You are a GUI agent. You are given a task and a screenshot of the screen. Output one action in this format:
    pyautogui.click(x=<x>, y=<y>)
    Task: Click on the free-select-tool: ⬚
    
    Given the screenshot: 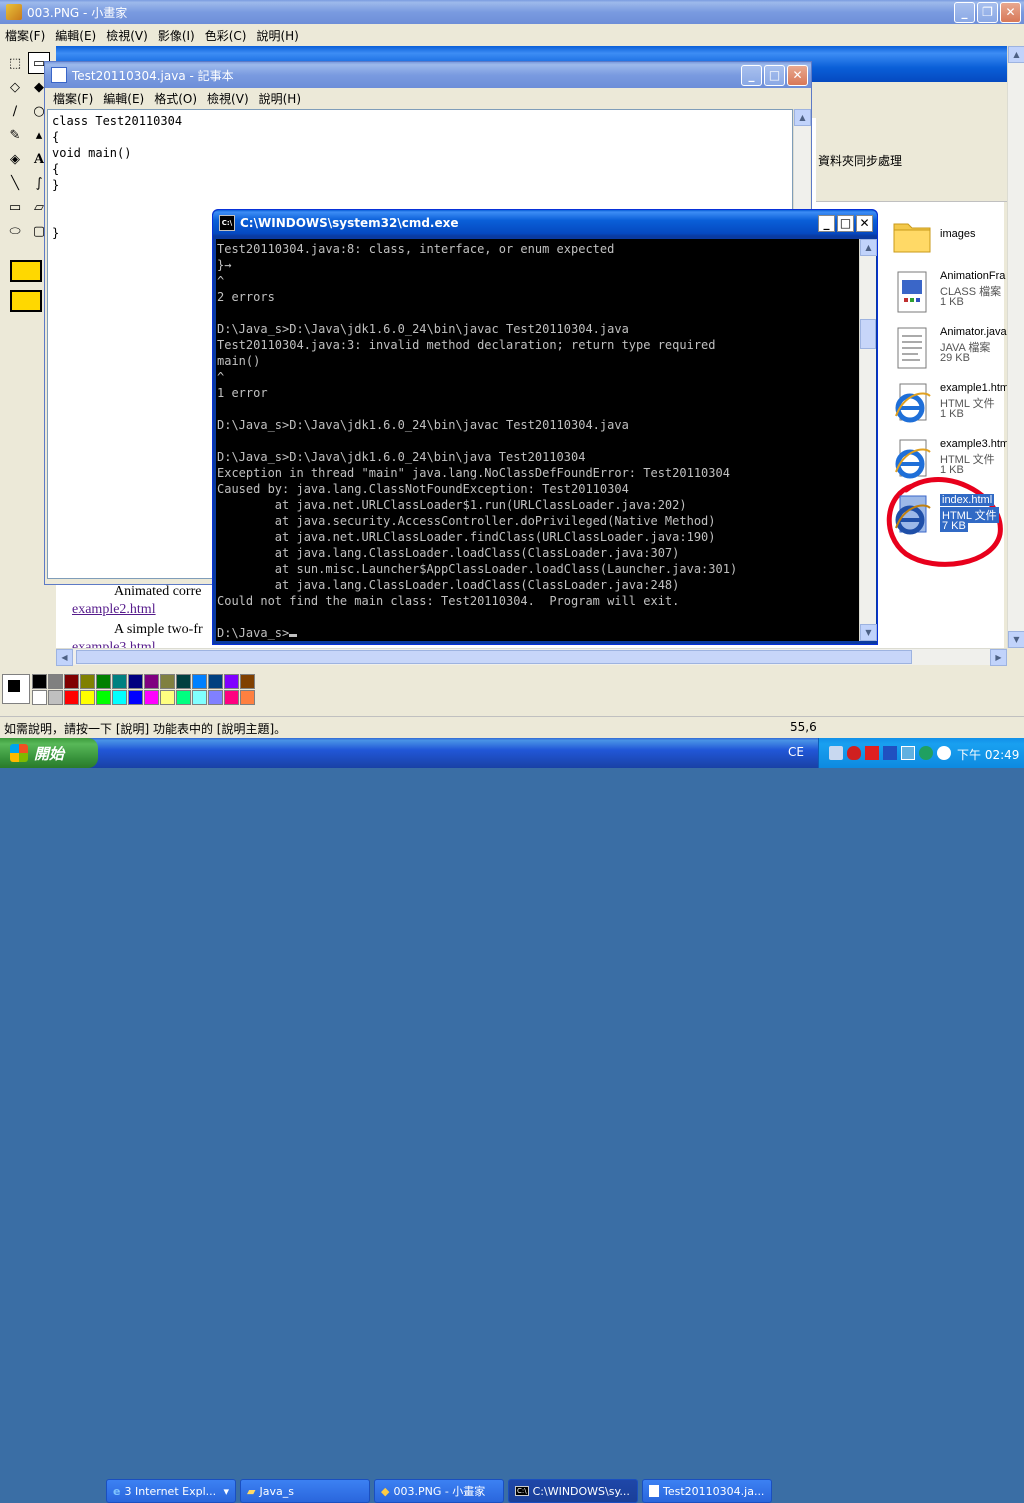 What is the action you would take?
    pyautogui.click(x=15, y=63)
    